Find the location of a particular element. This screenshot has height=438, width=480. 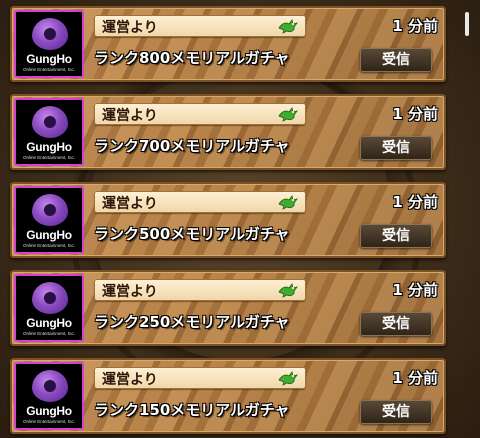

subject-label: ランク150メモリアルガチャ is located at coordinates (192, 410).